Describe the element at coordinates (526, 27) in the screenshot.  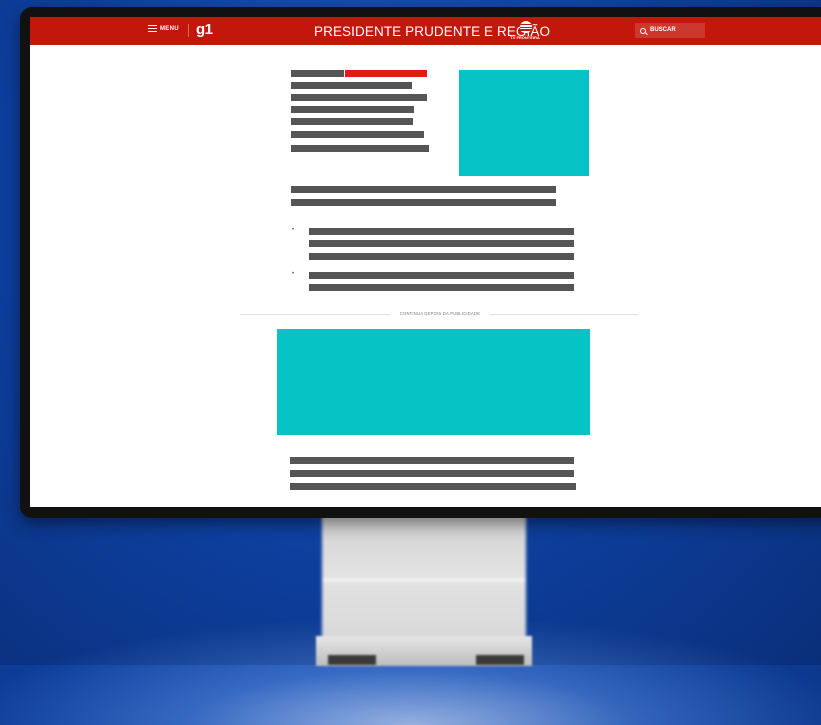
I see `tv-fronteira-globe-icon` at that location.